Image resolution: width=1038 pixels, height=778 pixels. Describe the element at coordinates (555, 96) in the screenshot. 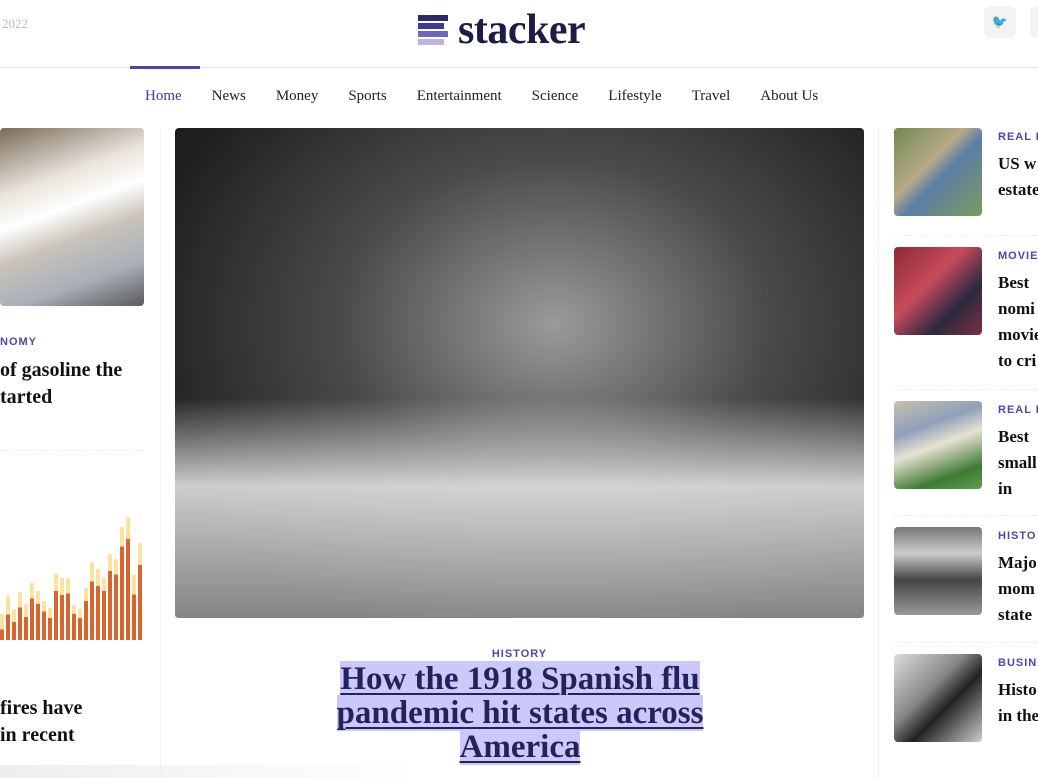

I see `nav-science: Science` at that location.